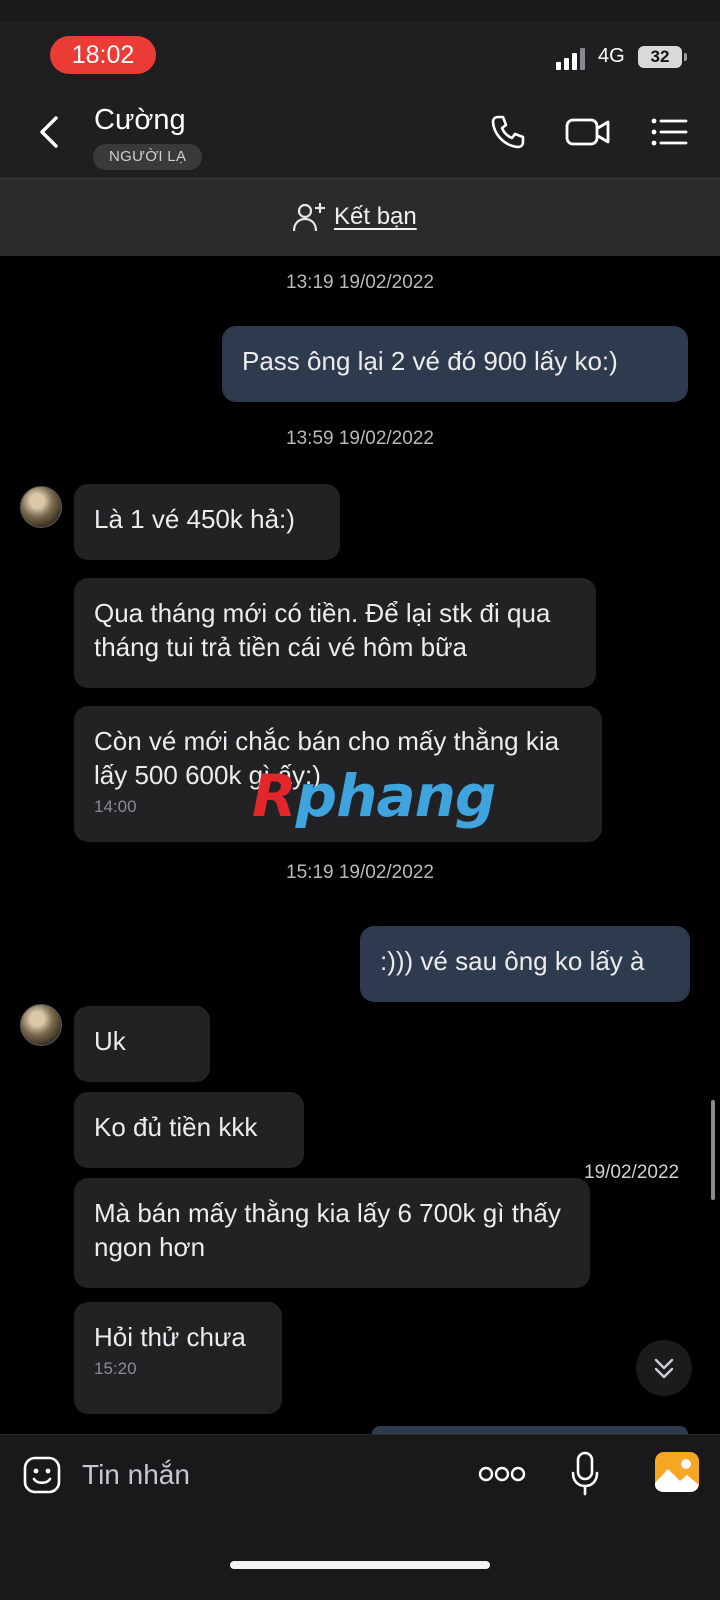 The width and height of the screenshot is (720, 1600). I want to click on message-composer, so click(360, 1517).